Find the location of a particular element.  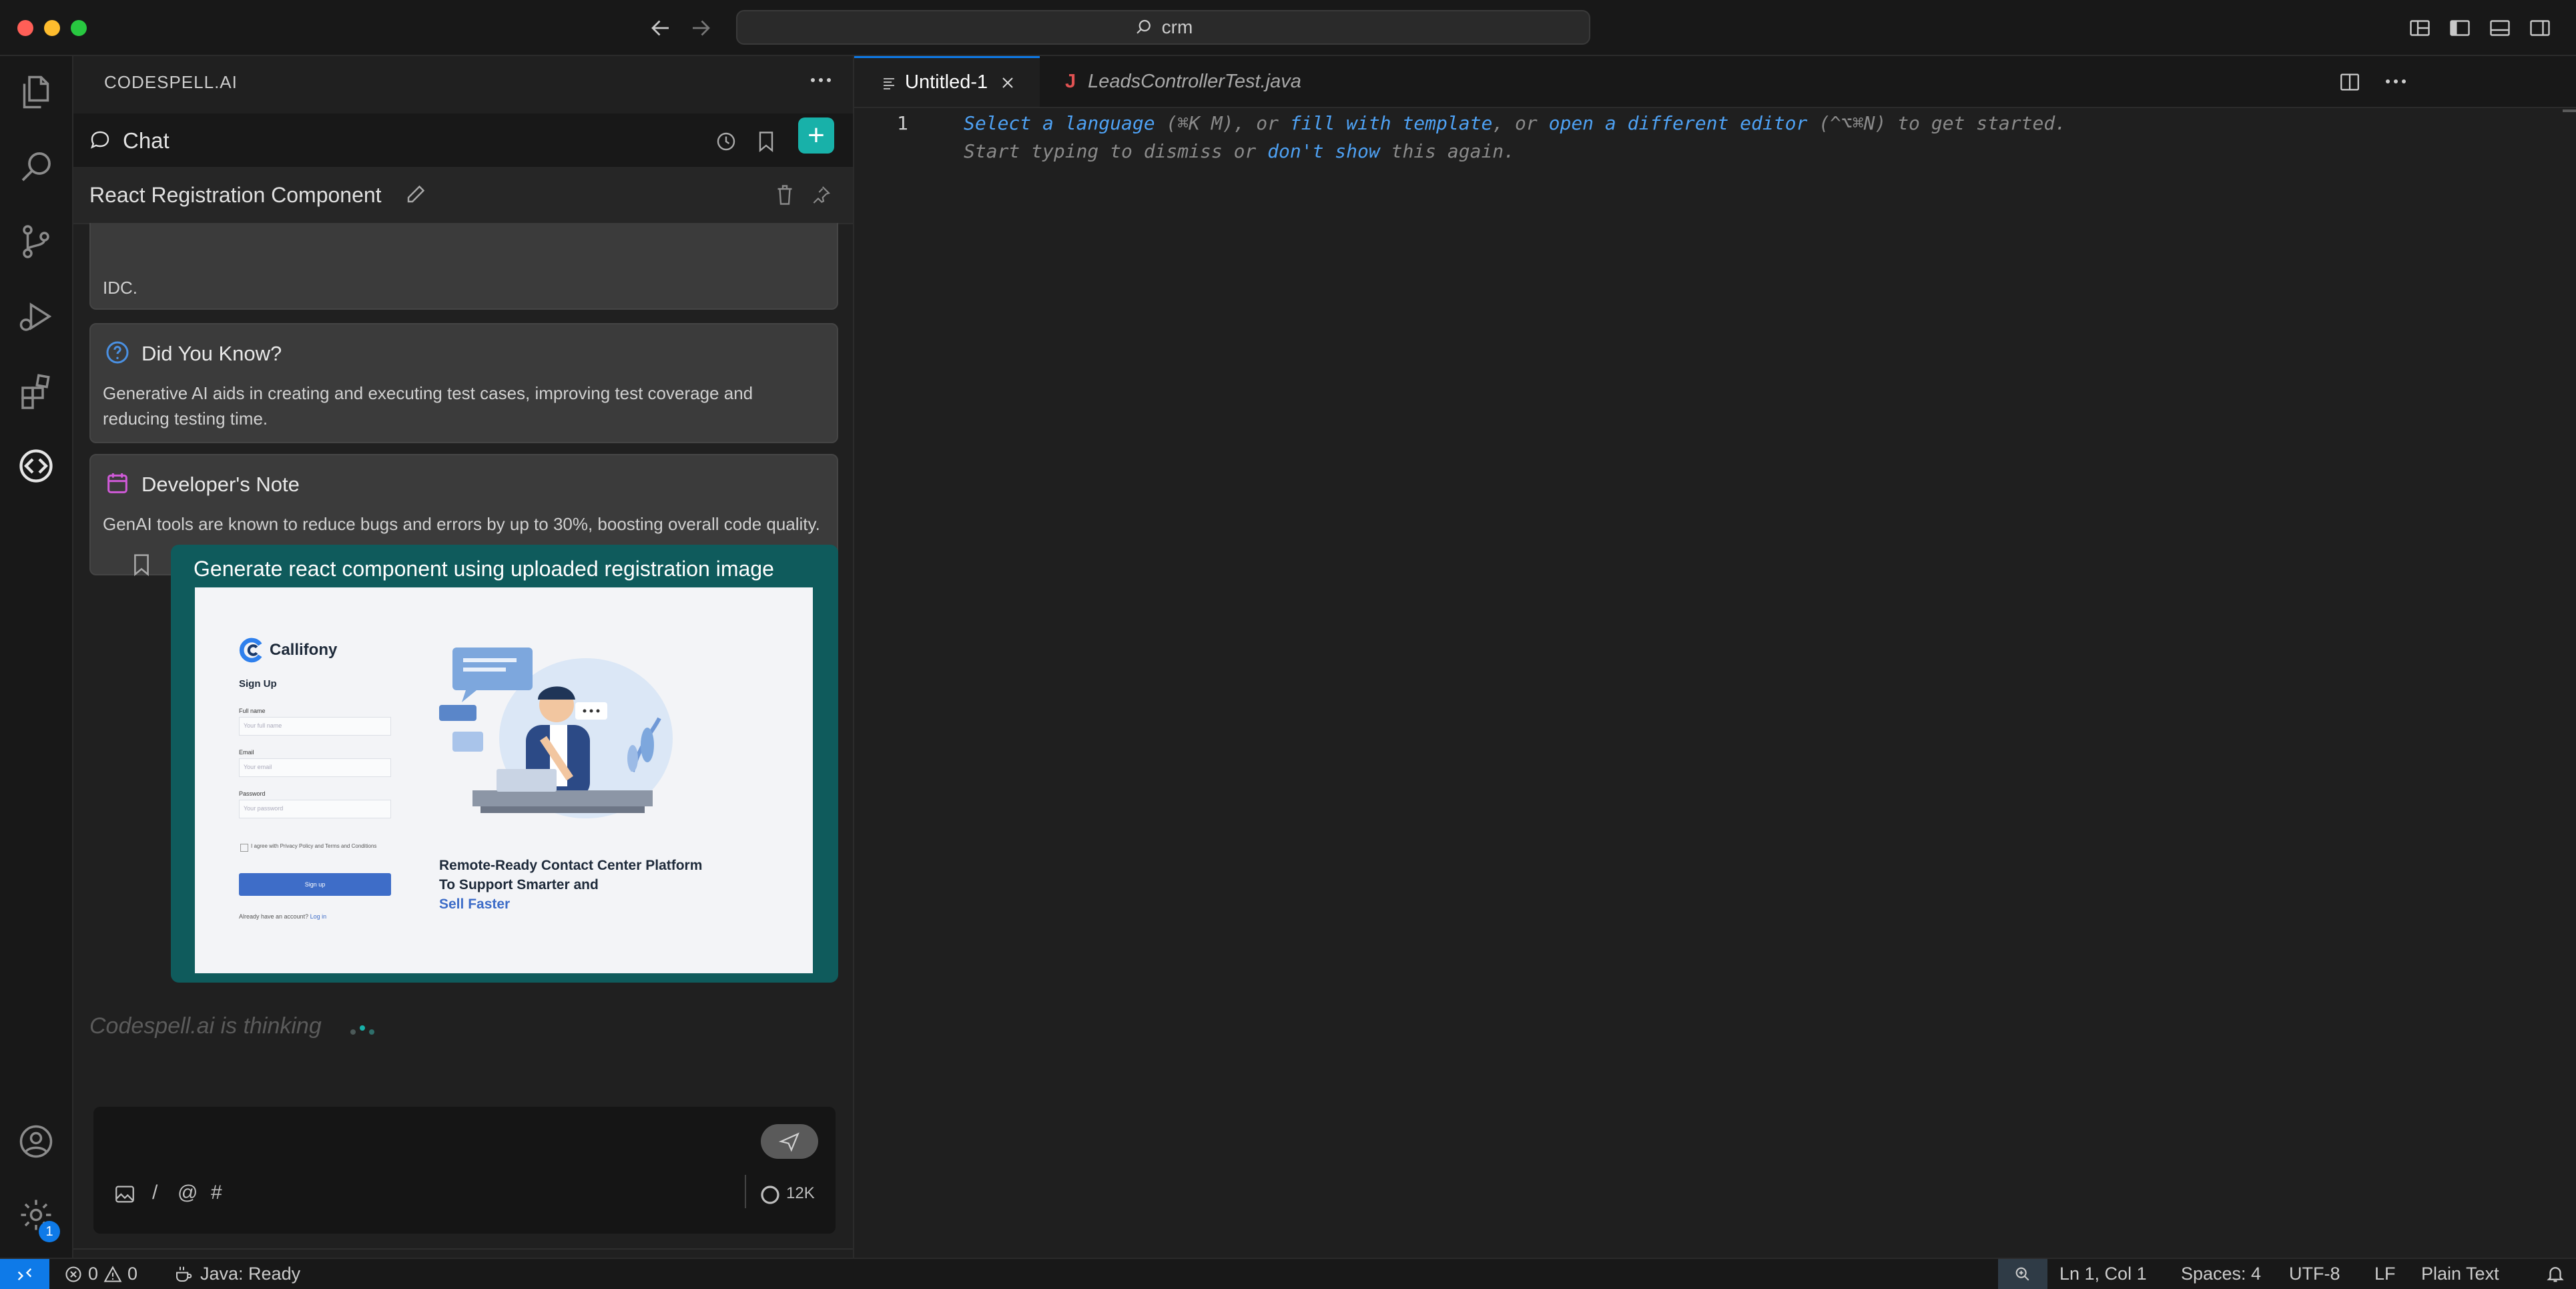

file-lines-icon is located at coordinates (889, 83).